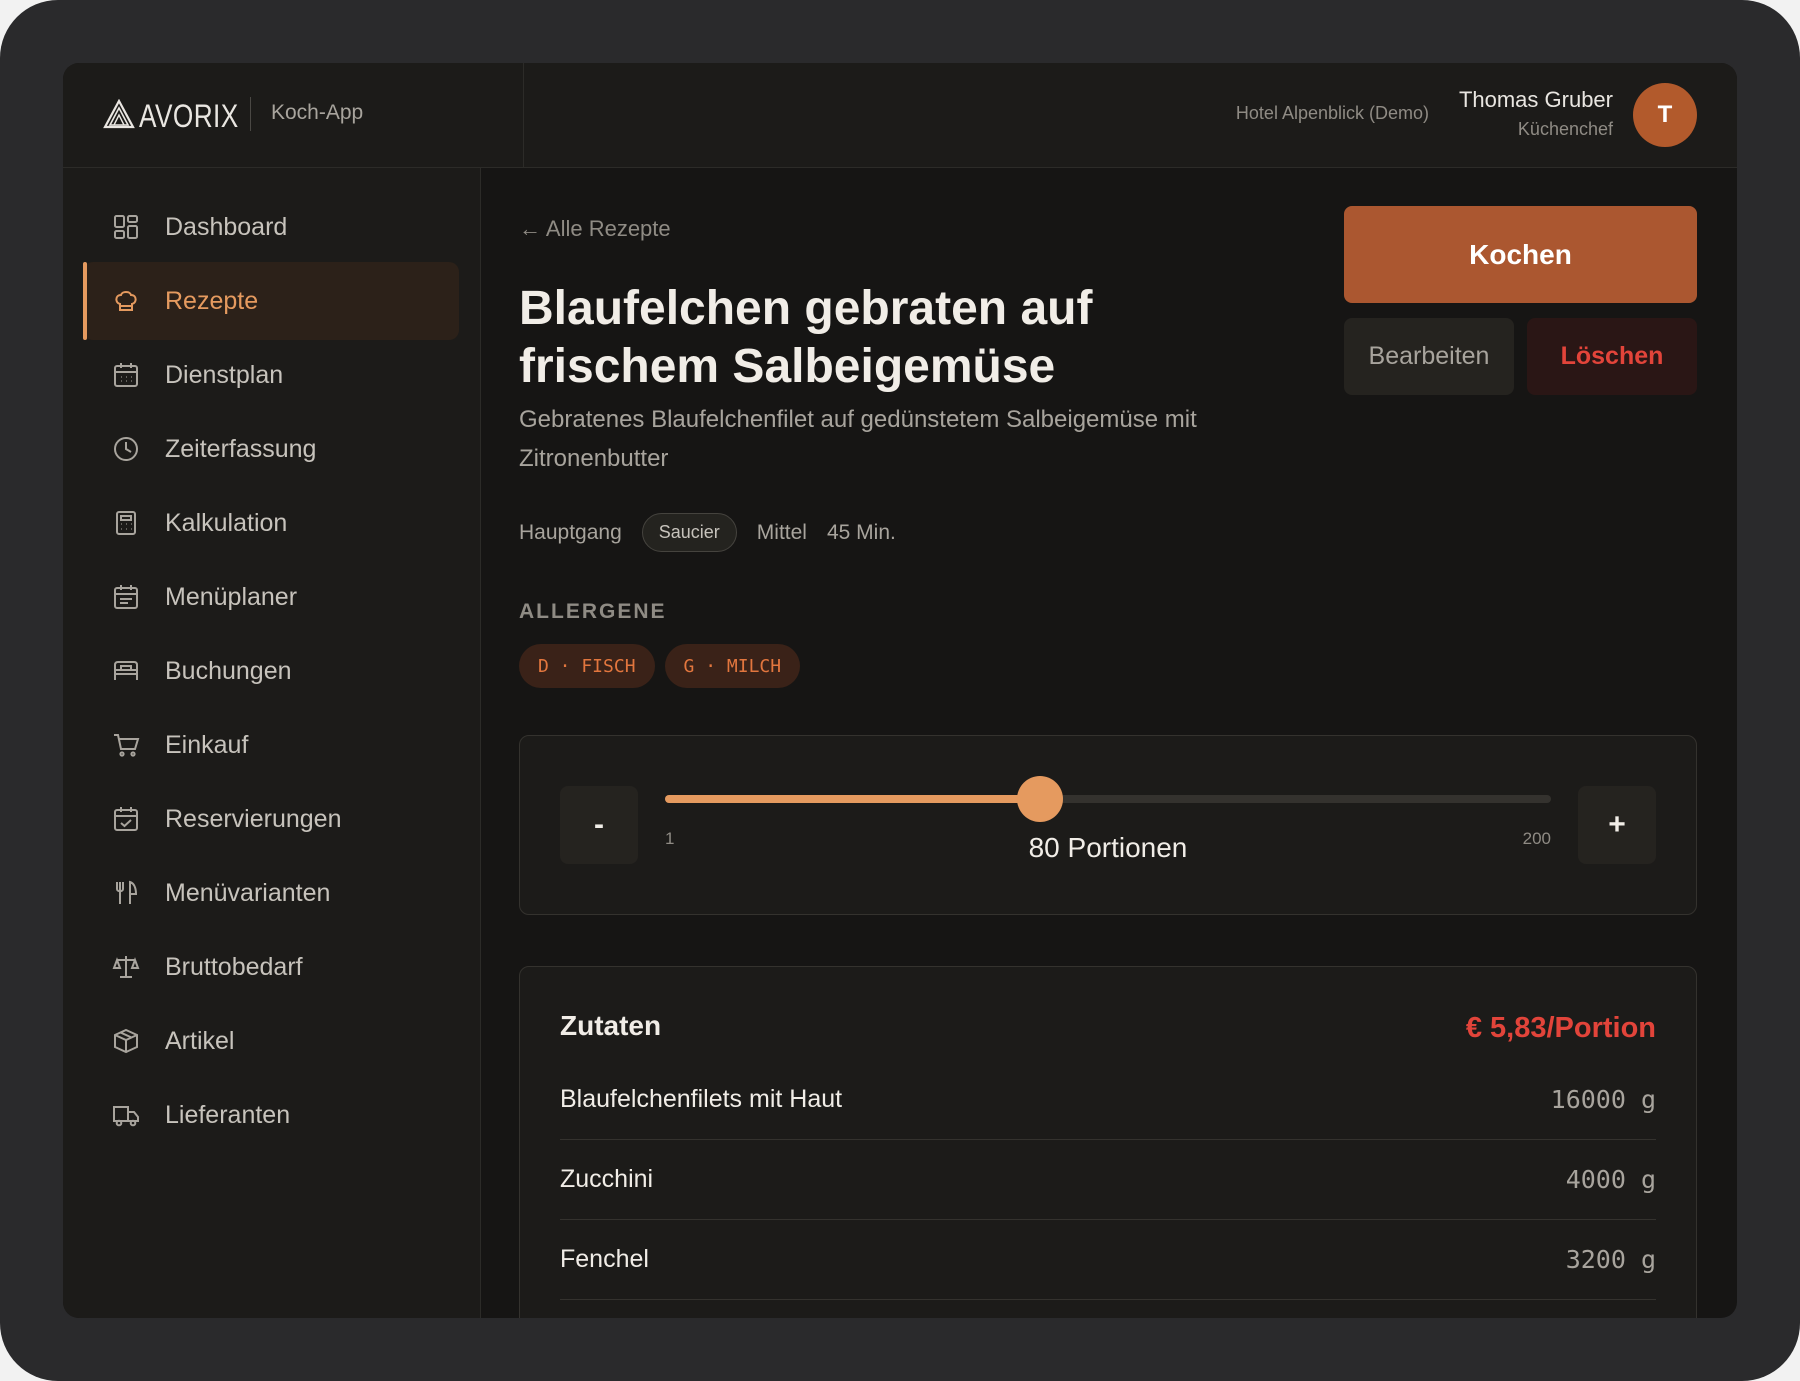 This screenshot has width=1800, height=1381. I want to click on sidebar-item-label: Zeiterfassung, so click(241, 448).